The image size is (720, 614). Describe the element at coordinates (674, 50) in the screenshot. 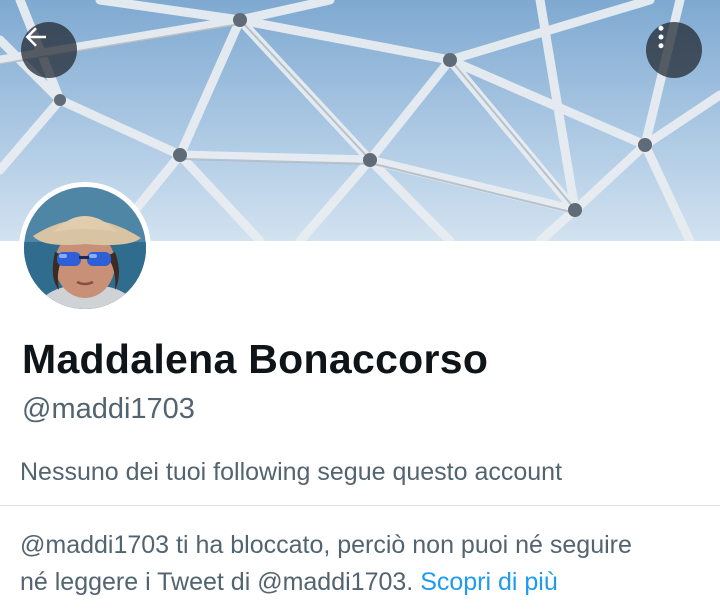

I see `more-options-button` at that location.